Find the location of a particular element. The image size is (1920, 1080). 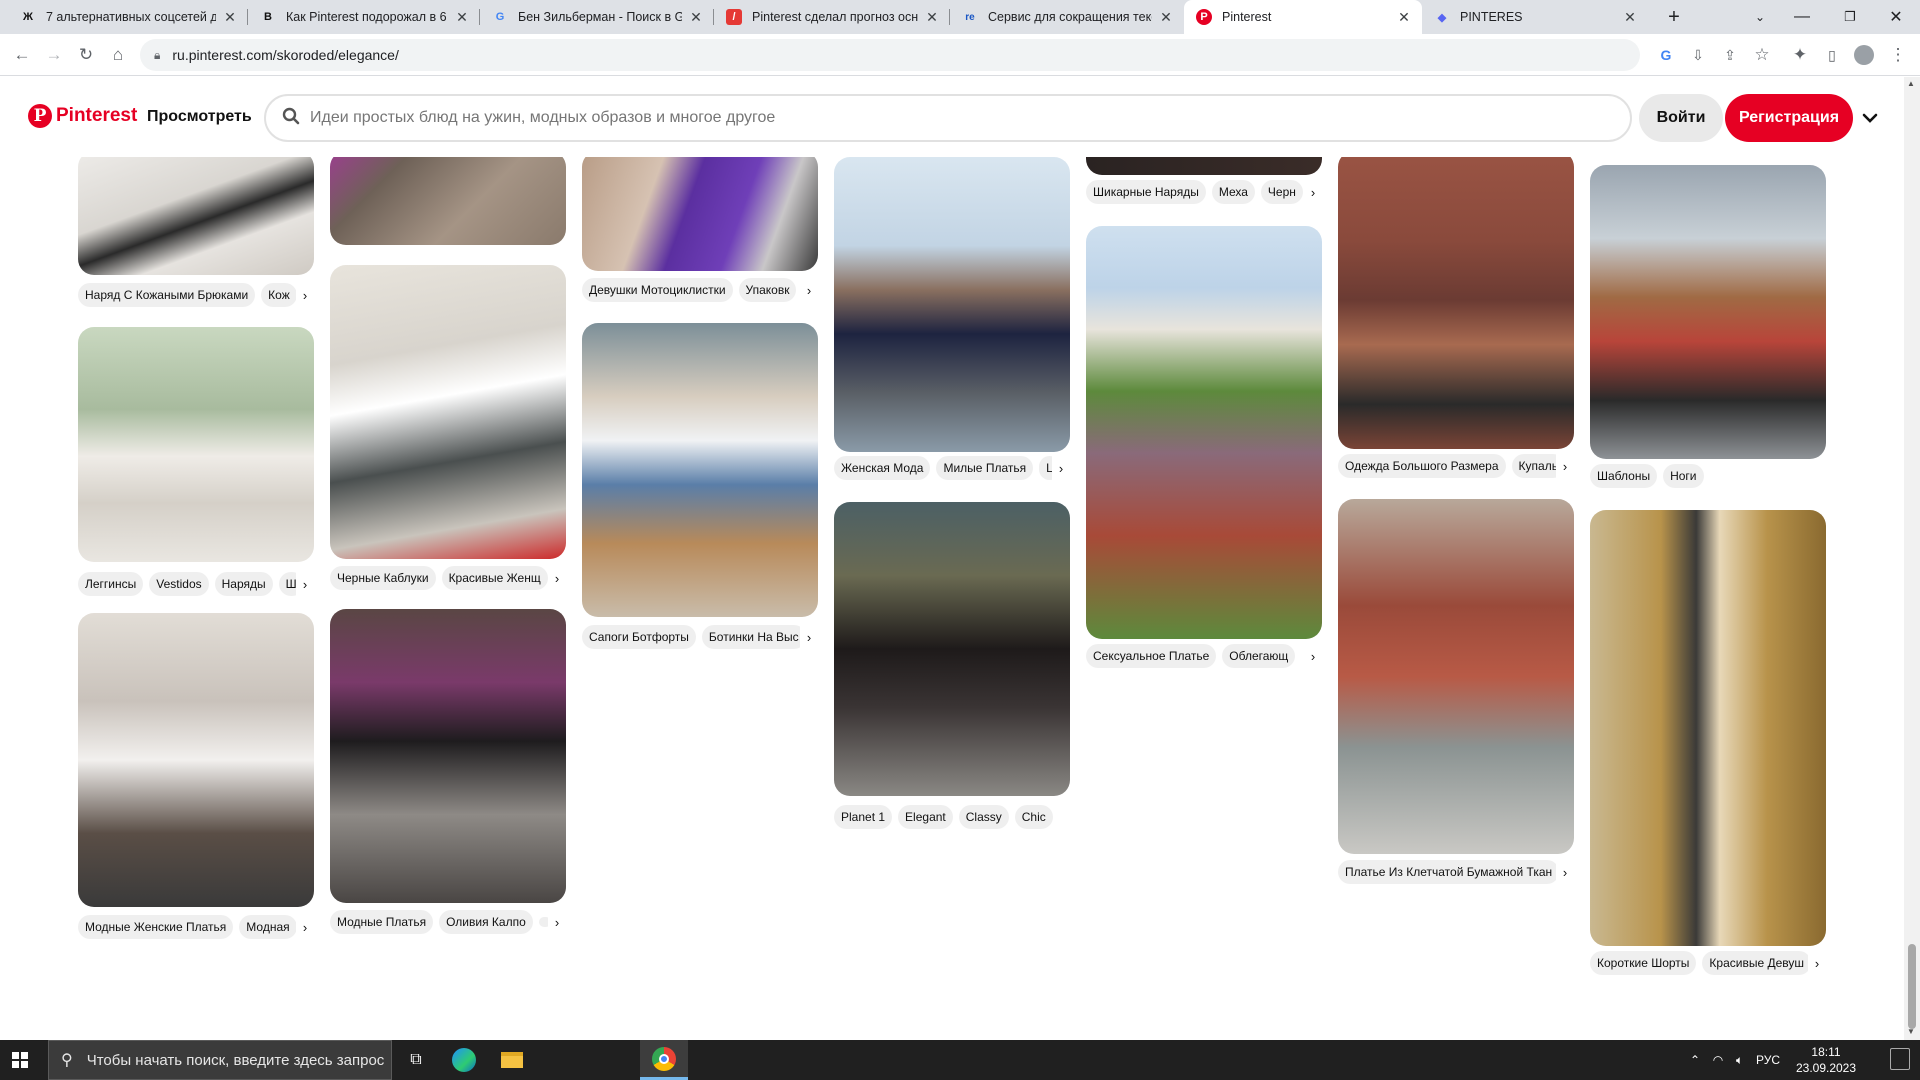

tab-search-chevron-icon: ⌄ is located at coordinates (1760, 17).